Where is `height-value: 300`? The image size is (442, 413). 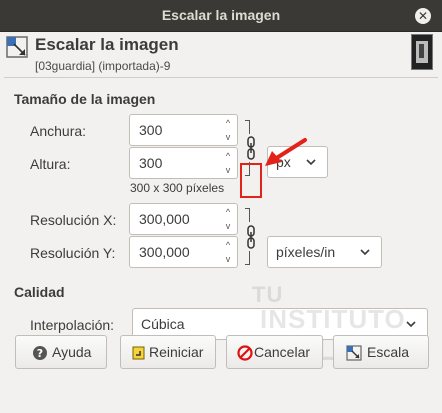 height-value: 300 is located at coordinates (151, 163).